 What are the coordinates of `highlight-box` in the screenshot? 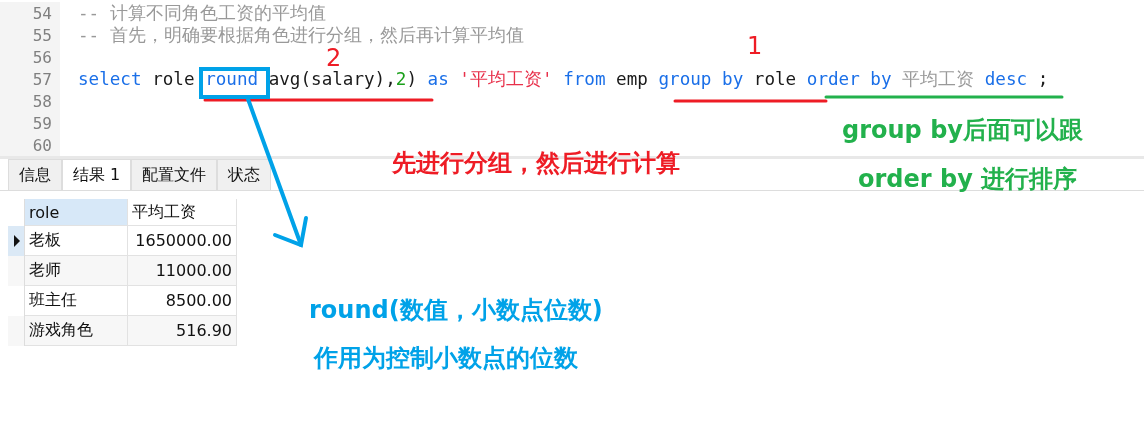 It's located at (234, 83).